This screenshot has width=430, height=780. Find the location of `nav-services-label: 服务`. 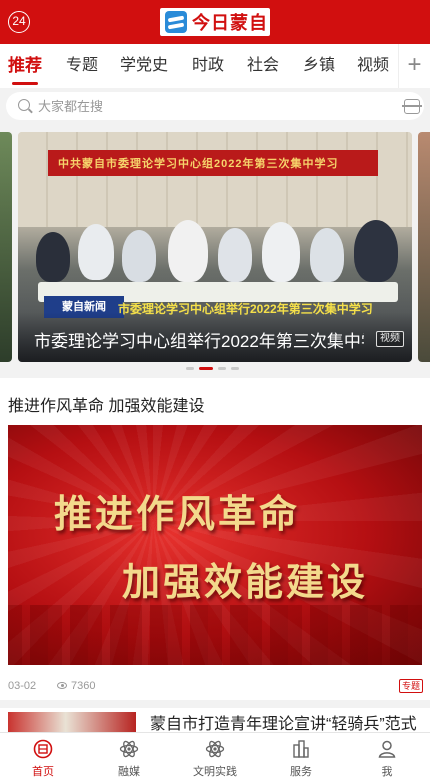

nav-services-label: 服务 is located at coordinates (301, 772).